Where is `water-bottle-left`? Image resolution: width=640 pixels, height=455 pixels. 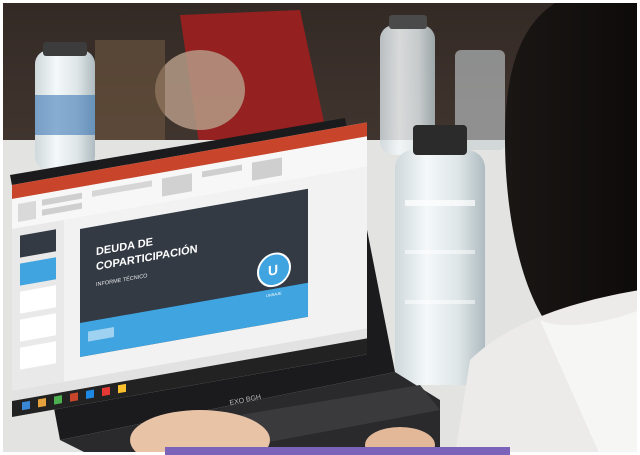
water-bottle-left is located at coordinates (65, 106).